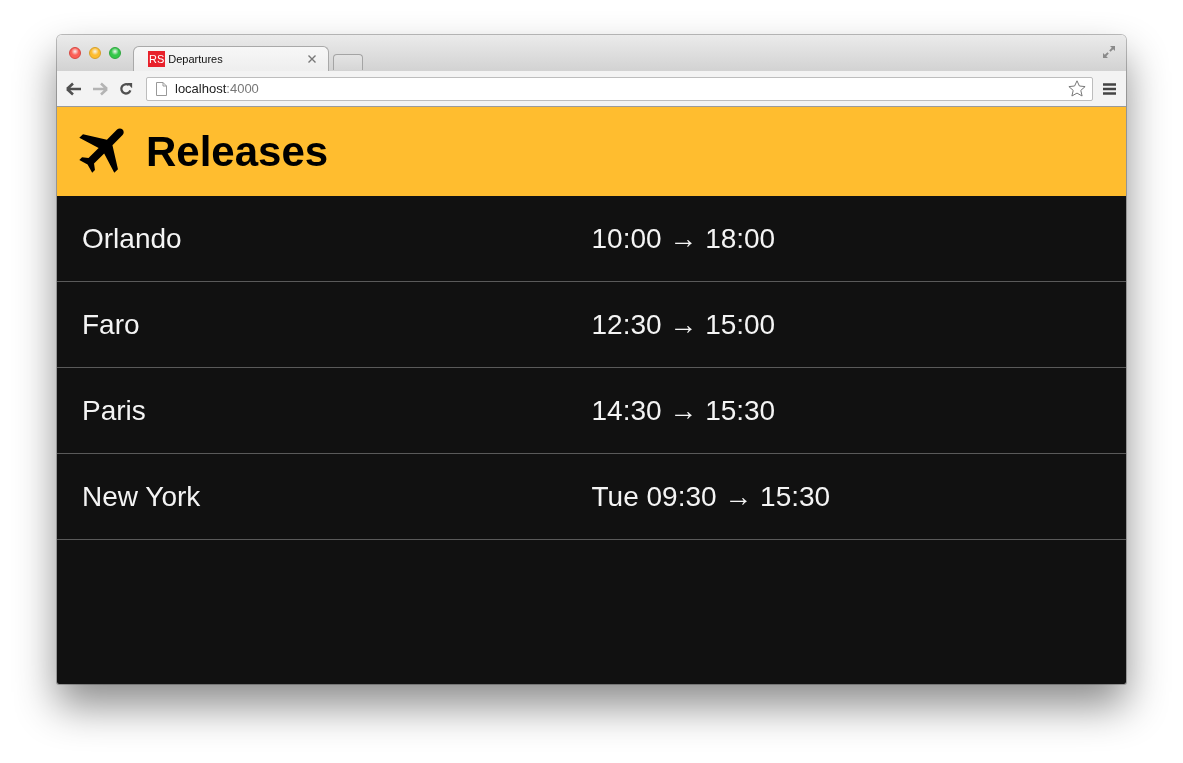  What do you see at coordinates (619, 88) in the screenshot?
I see `address-bar: localhost:4000` at bounding box center [619, 88].